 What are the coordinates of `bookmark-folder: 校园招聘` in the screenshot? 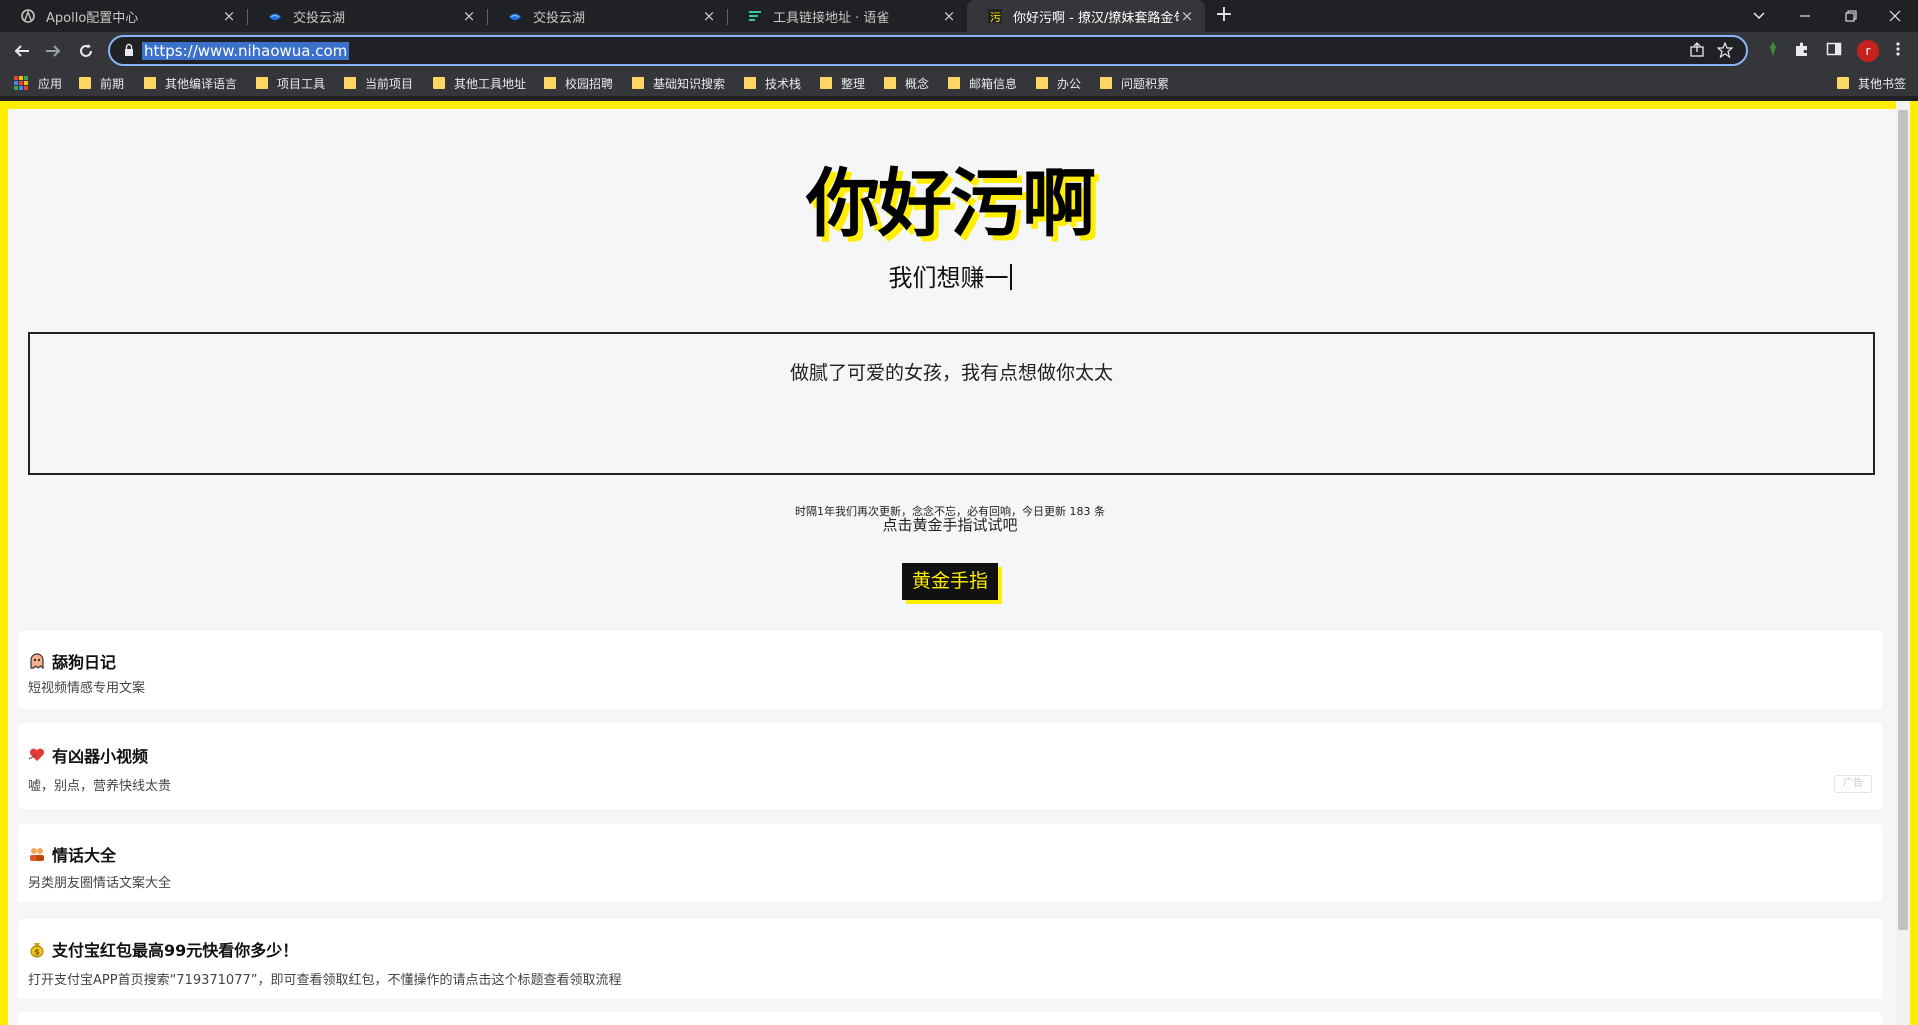 It's located at (578, 83).